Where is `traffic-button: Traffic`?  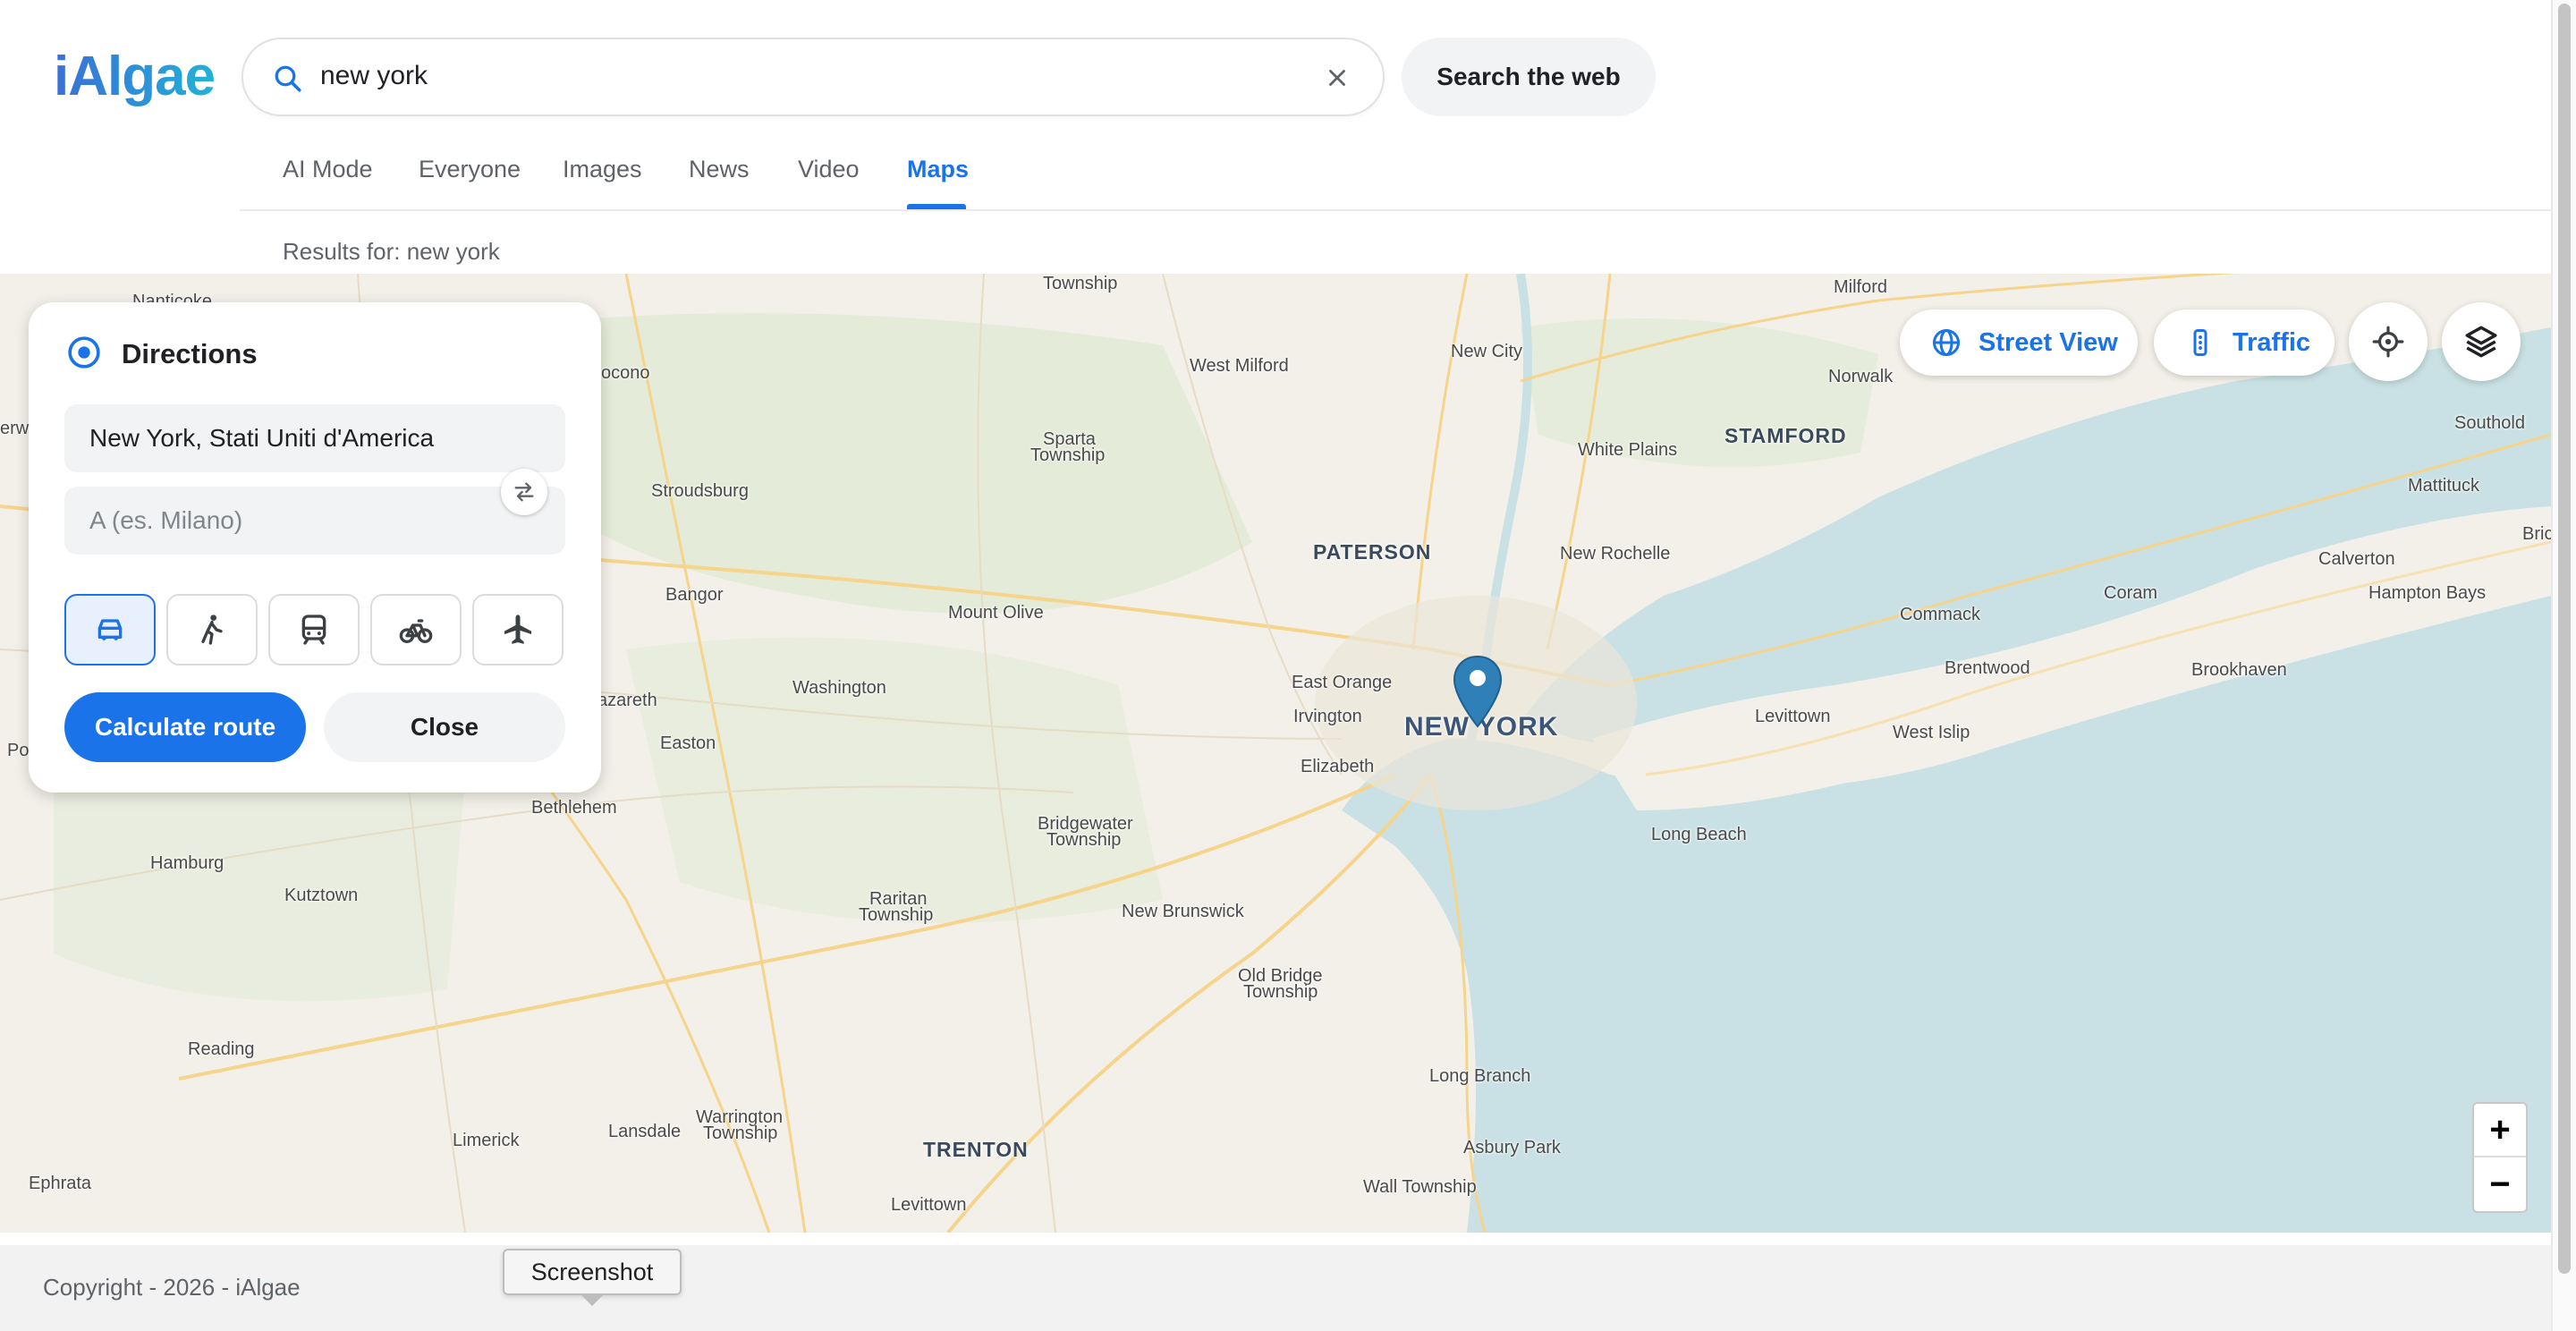
traffic-button: Traffic is located at coordinates (2244, 342).